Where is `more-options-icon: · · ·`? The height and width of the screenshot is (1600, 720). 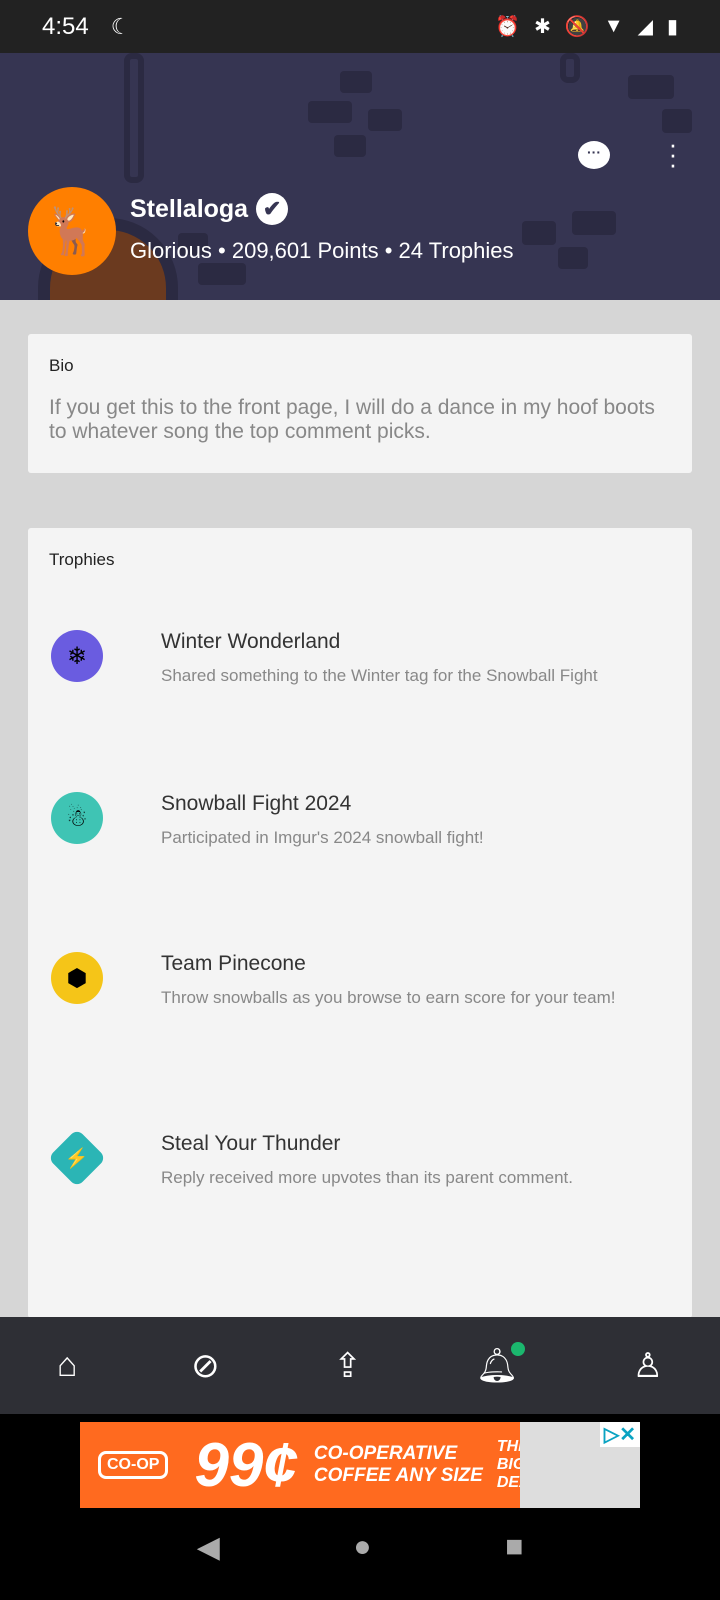
more-options-icon: · · · is located at coordinates (673, 154).